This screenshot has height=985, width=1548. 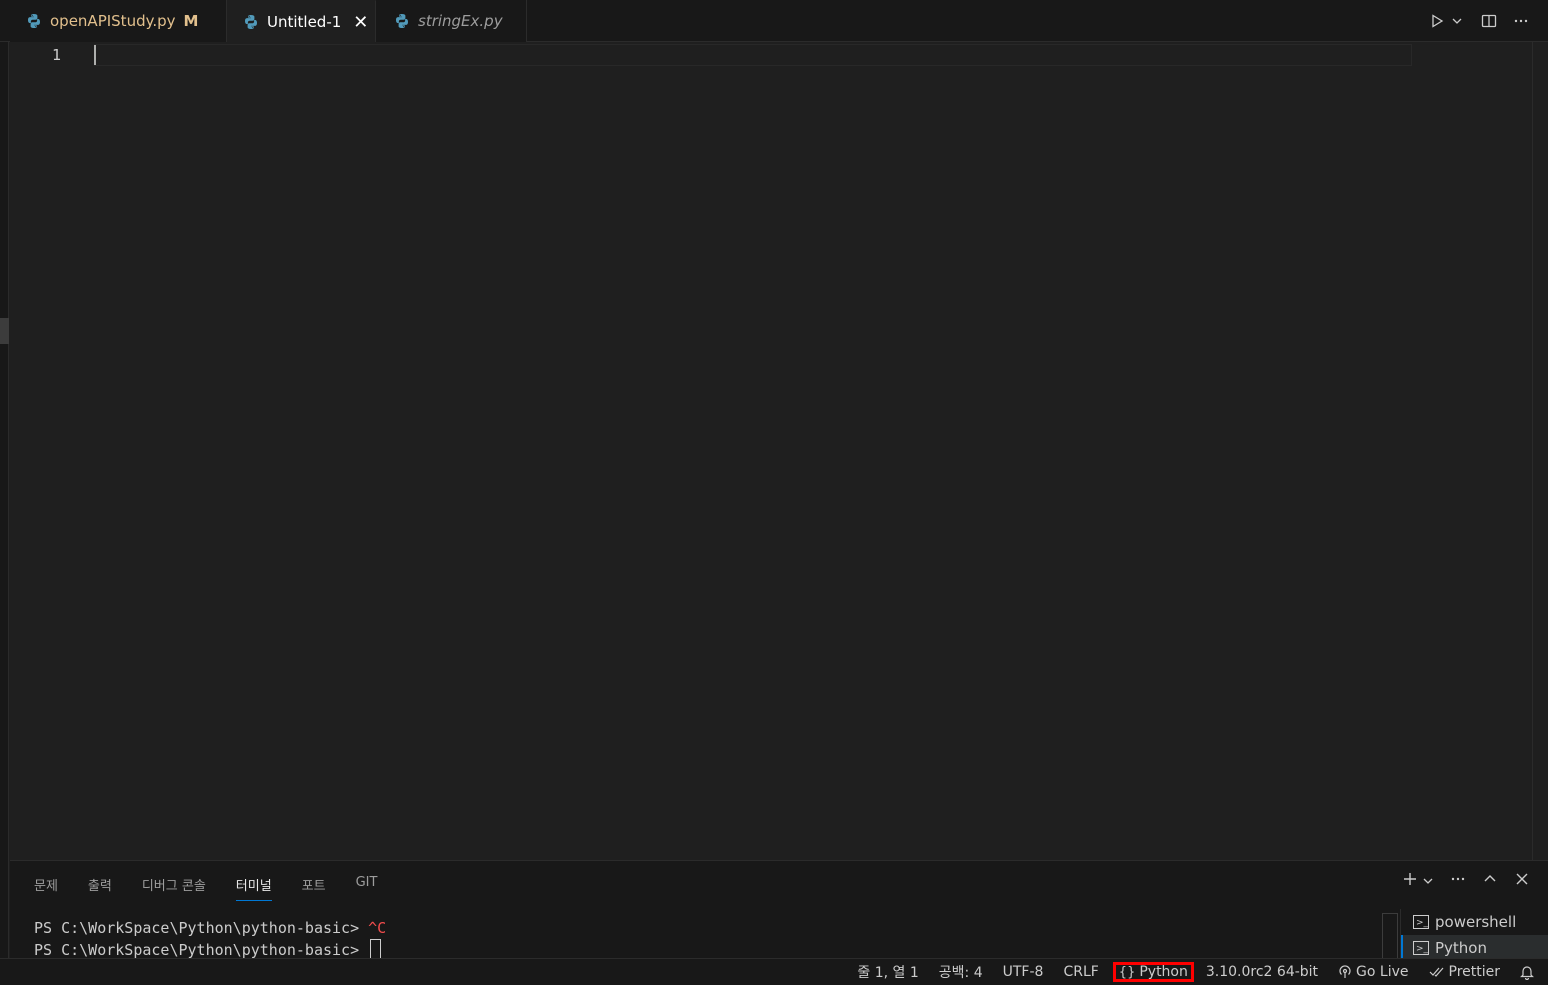 I want to click on language-label: Python, so click(x=1163, y=972).